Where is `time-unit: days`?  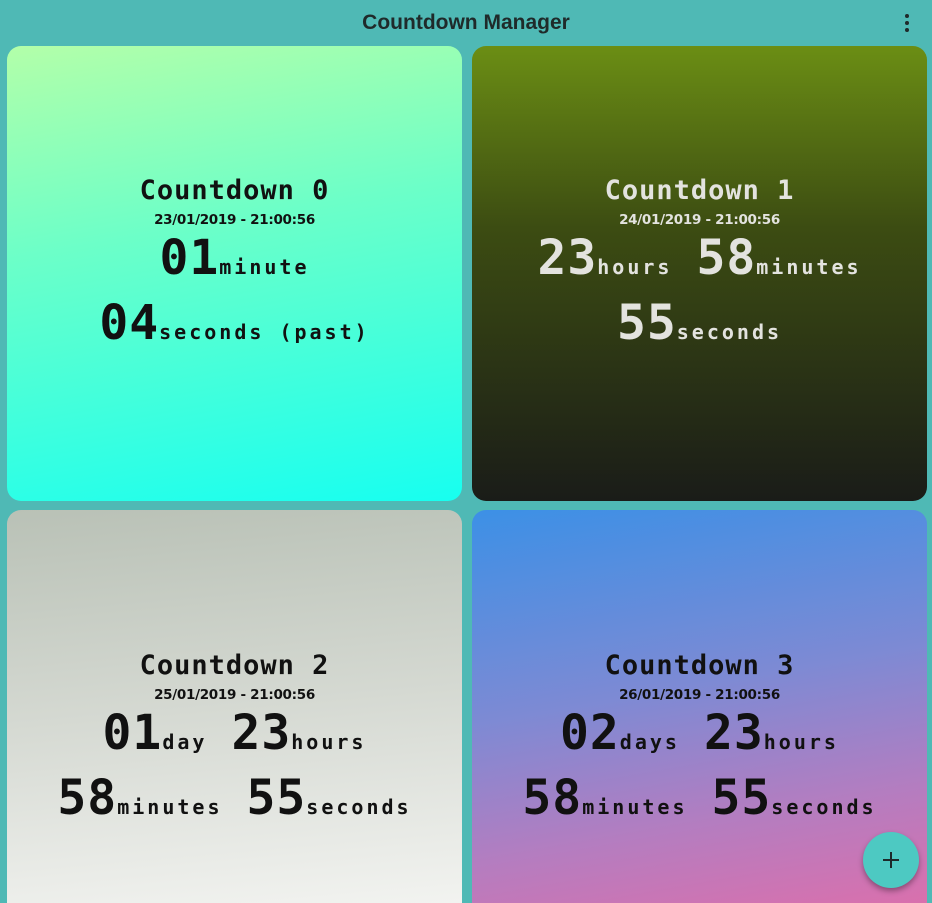
time-unit: days is located at coordinates (649, 742).